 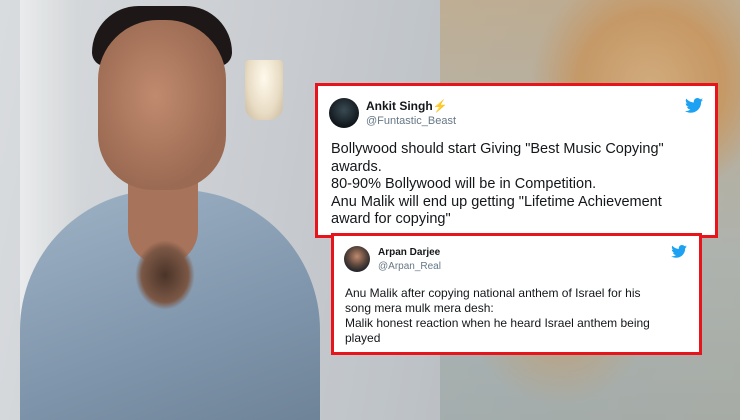 What do you see at coordinates (464, 184) in the screenshot?
I see `tweet-line: 80-90% Bollywood will be in Competition.` at bounding box center [464, 184].